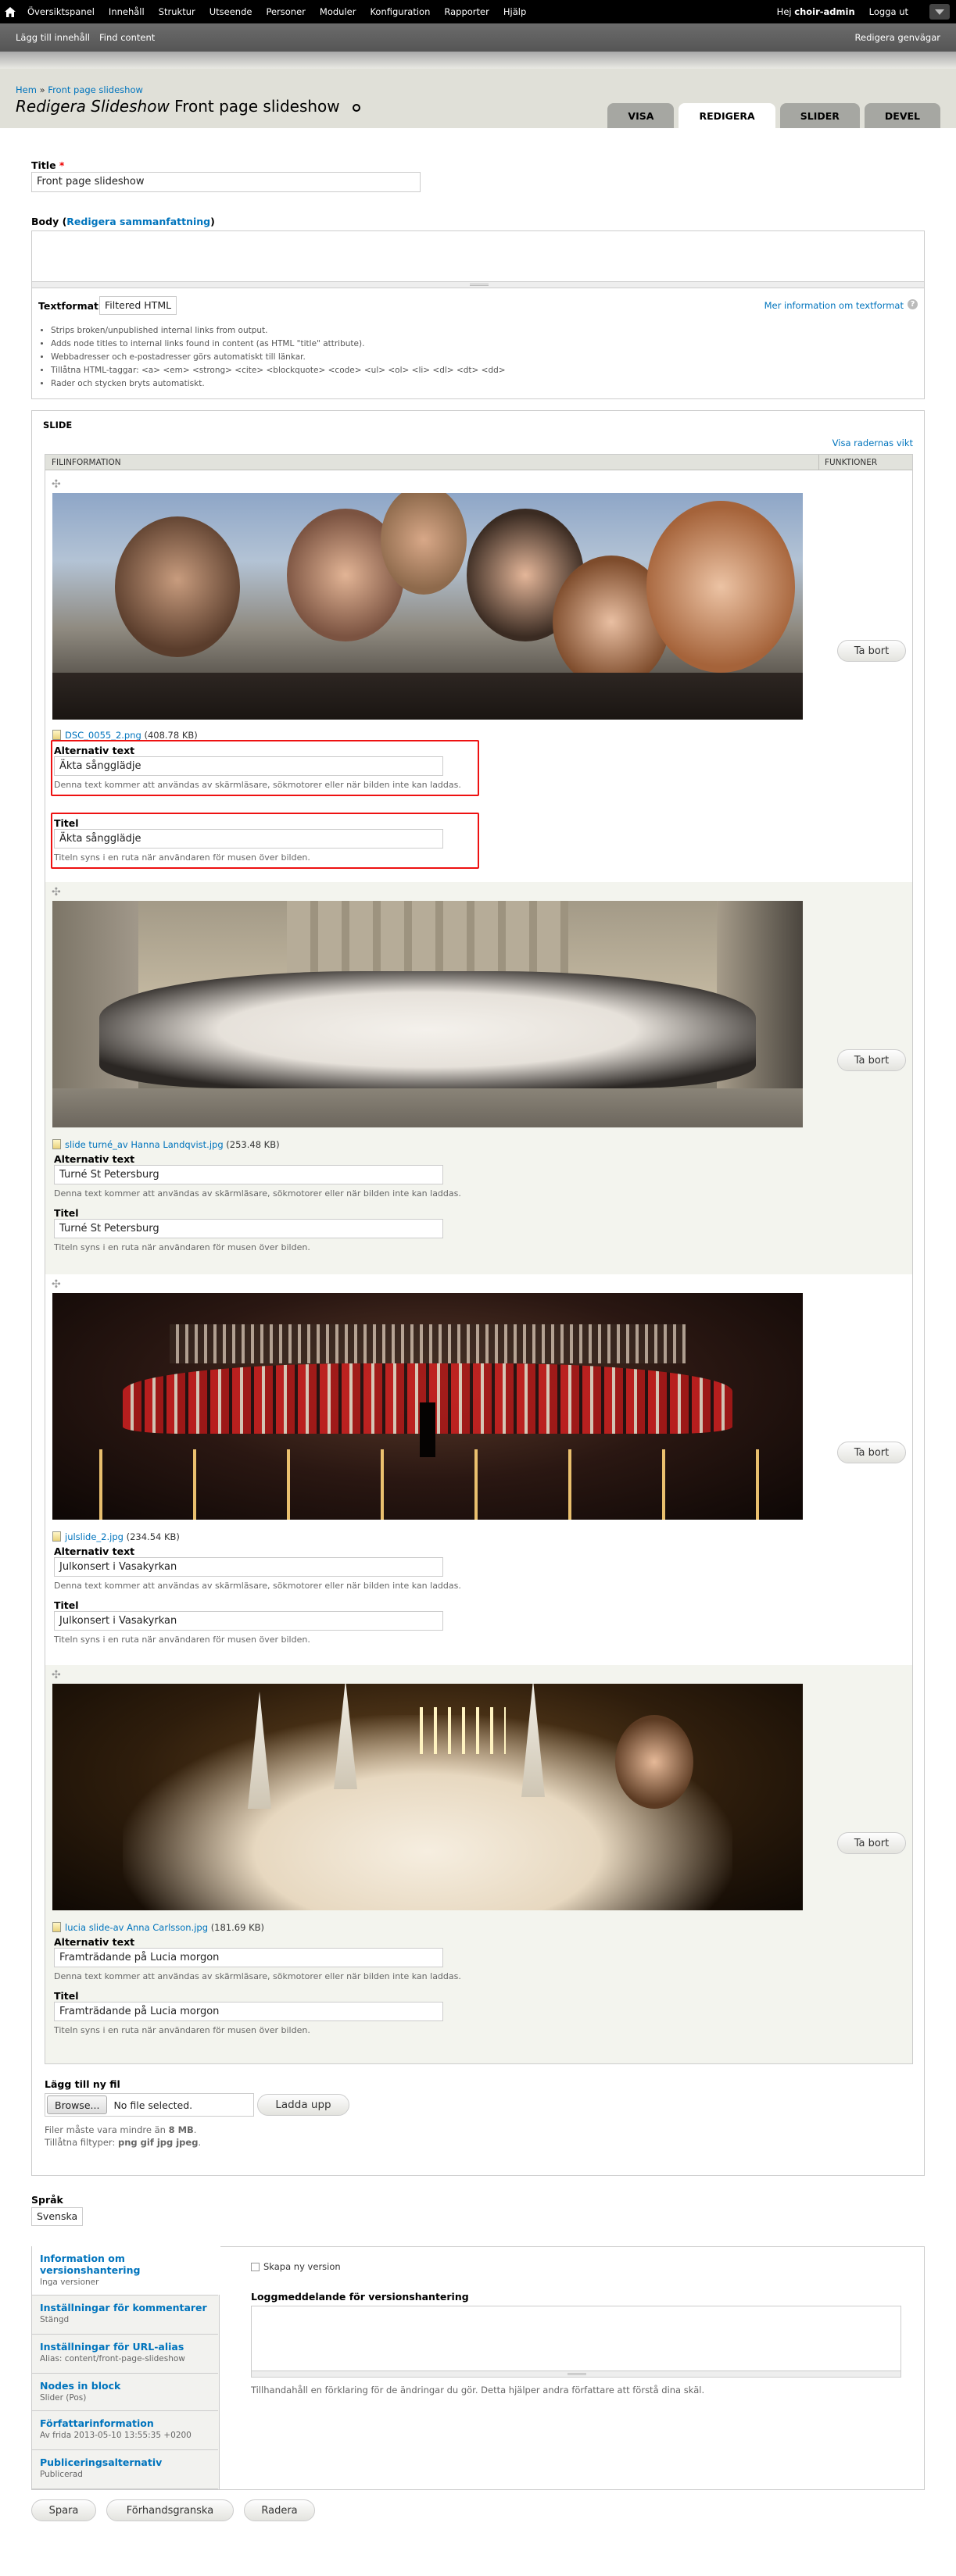  Describe the element at coordinates (285, 11) in the screenshot. I see `toolbar-item-people: Personer` at that location.